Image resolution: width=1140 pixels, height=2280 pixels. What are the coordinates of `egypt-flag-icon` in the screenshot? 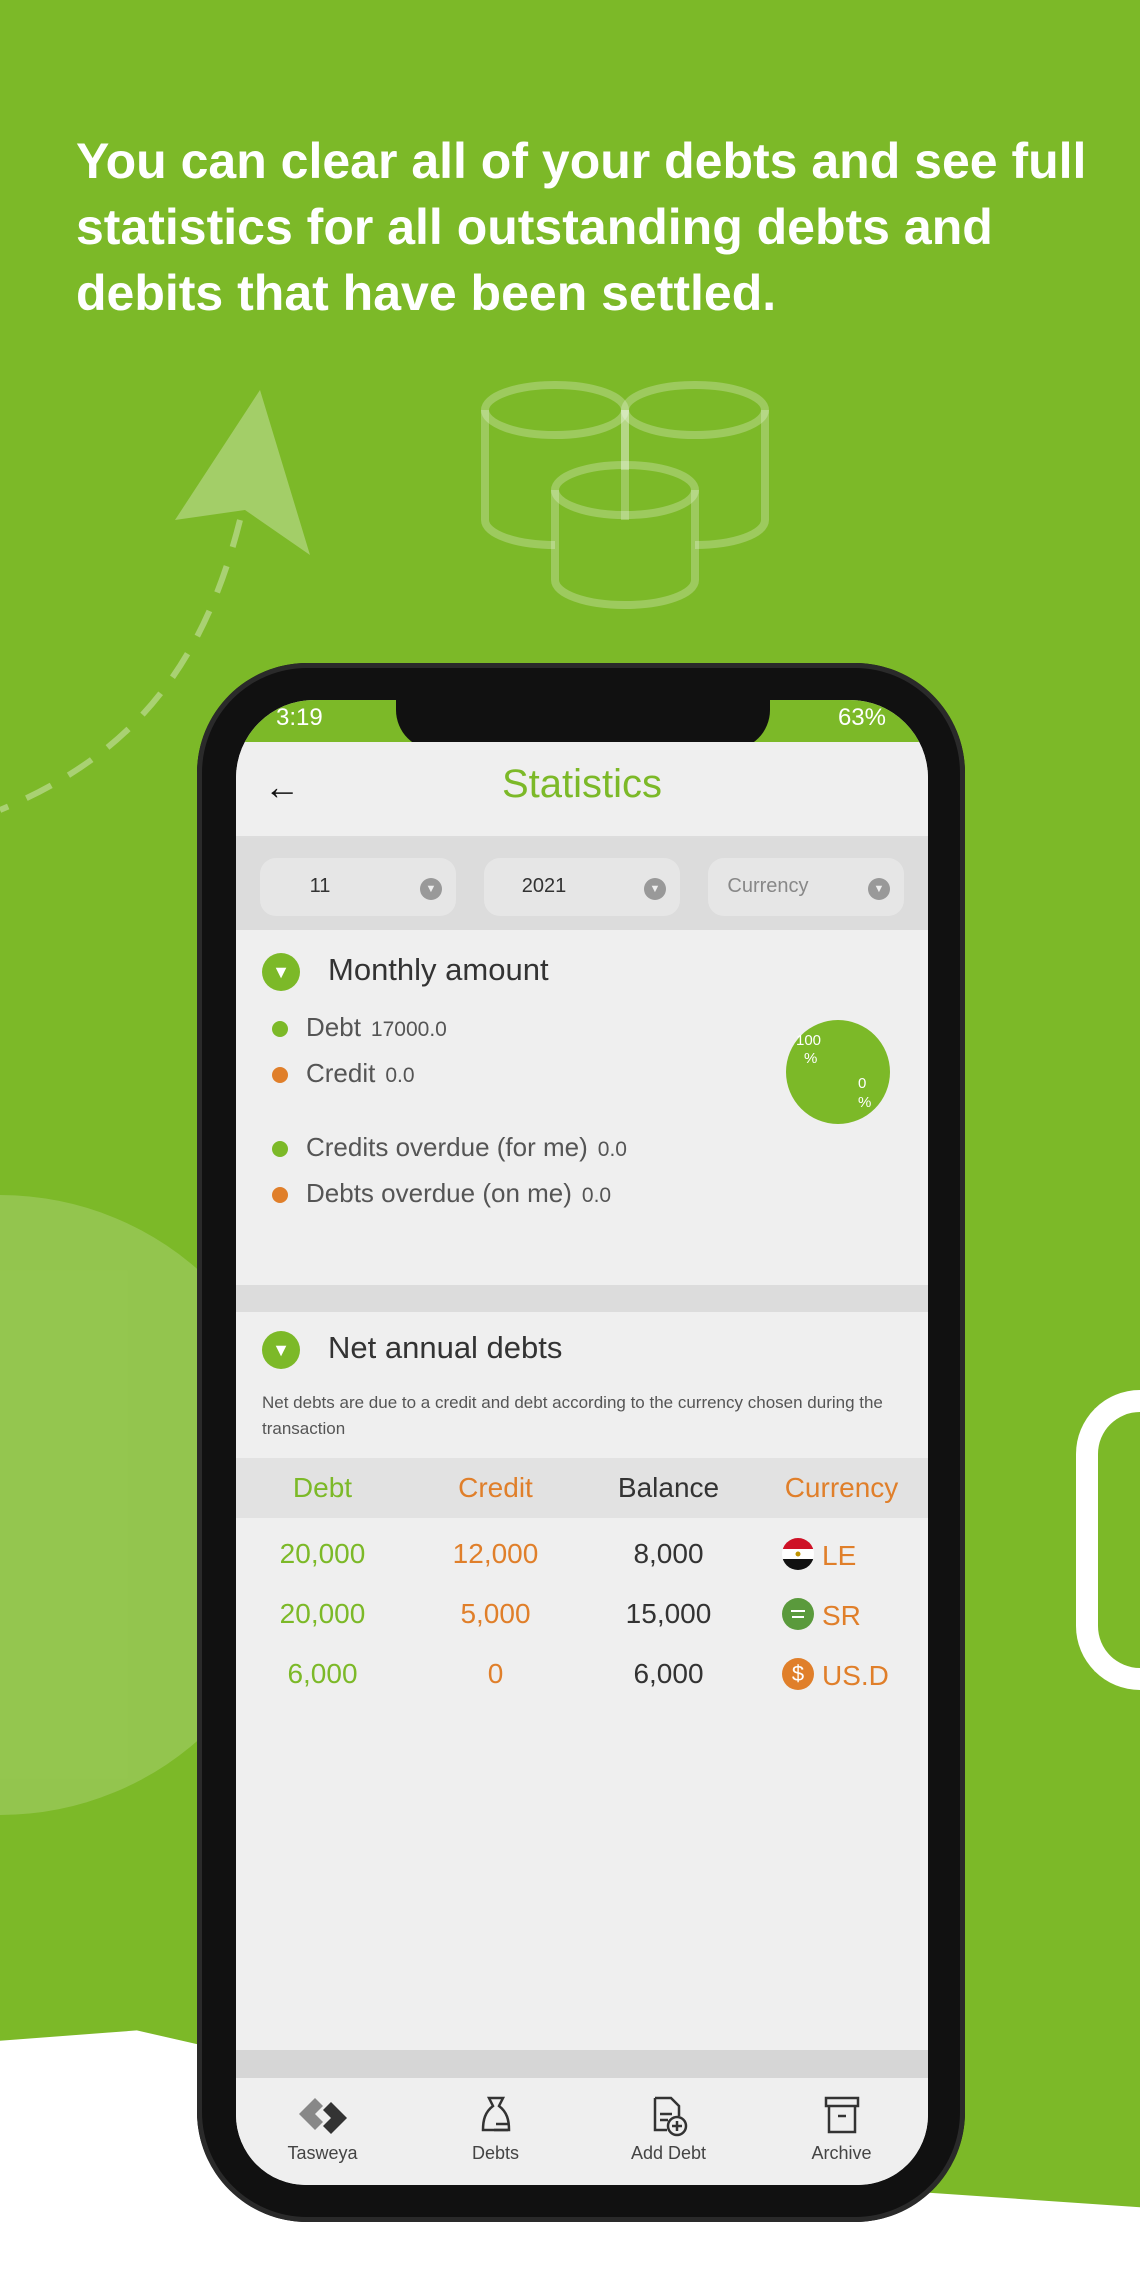 It's located at (798, 1557).